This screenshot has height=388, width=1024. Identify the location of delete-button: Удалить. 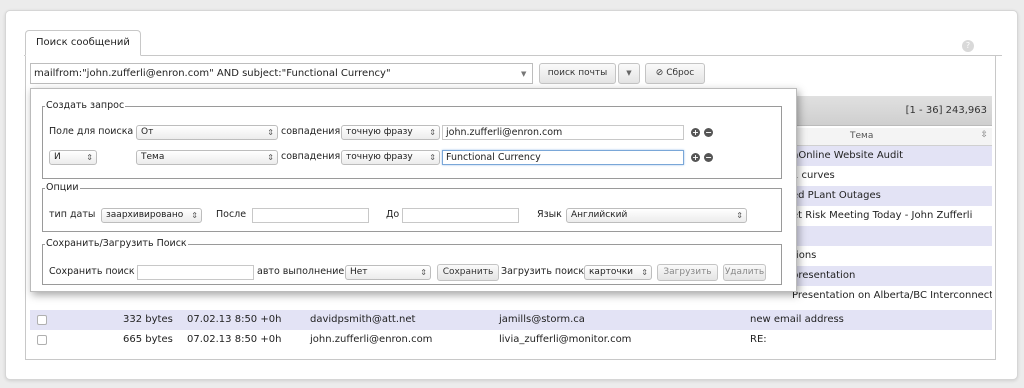
(744, 272).